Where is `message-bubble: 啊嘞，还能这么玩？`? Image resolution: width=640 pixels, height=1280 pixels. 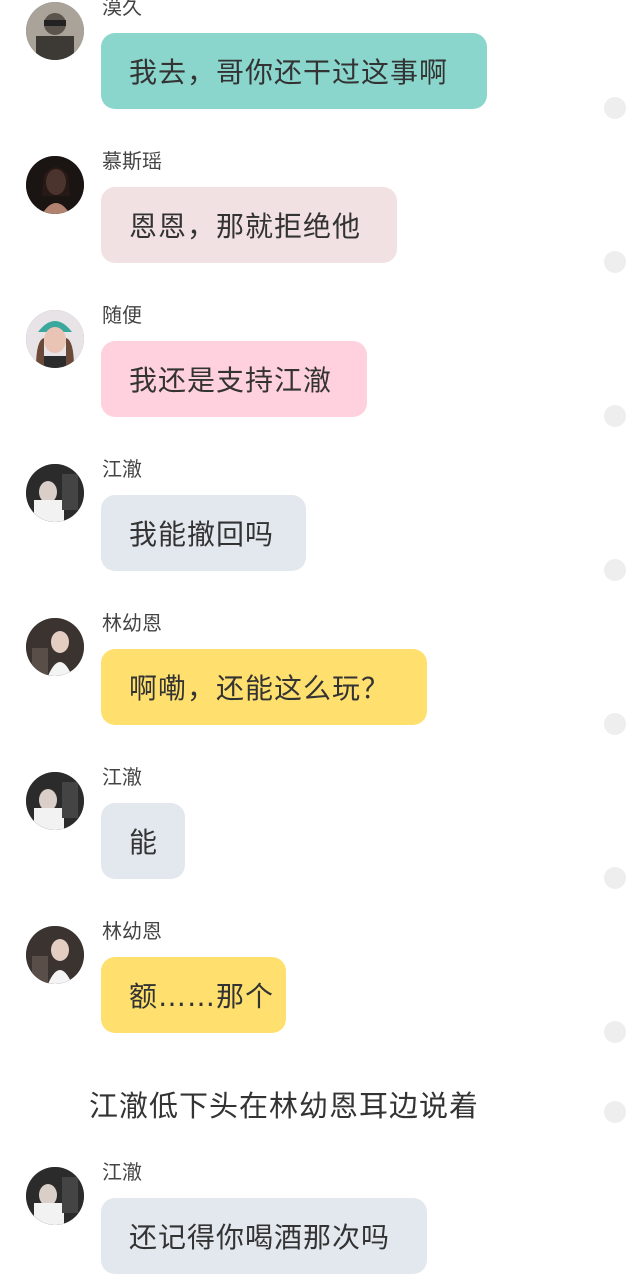 message-bubble: 啊嘞，还能这么玩？ is located at coordinates (264, 687).